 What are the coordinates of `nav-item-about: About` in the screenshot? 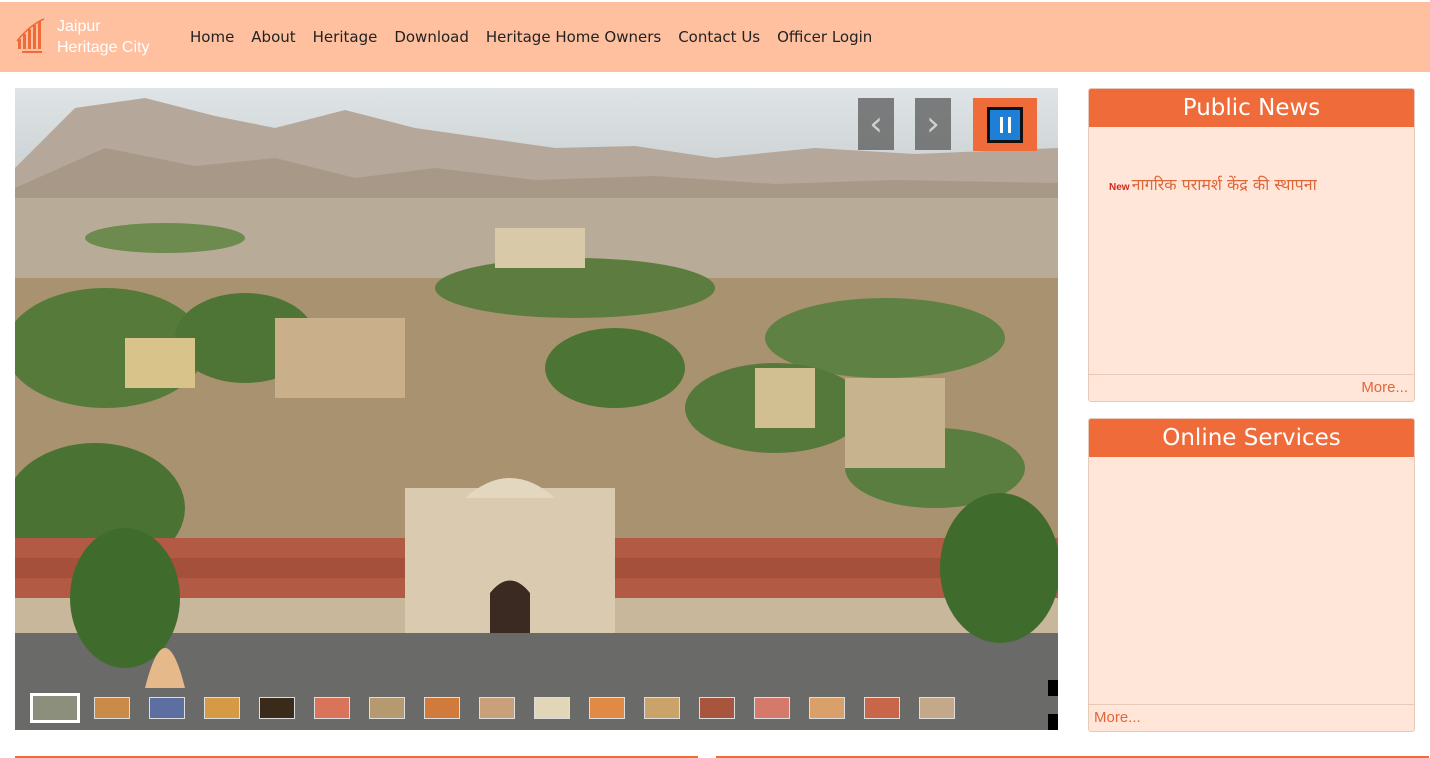 It's located at (273, 37).